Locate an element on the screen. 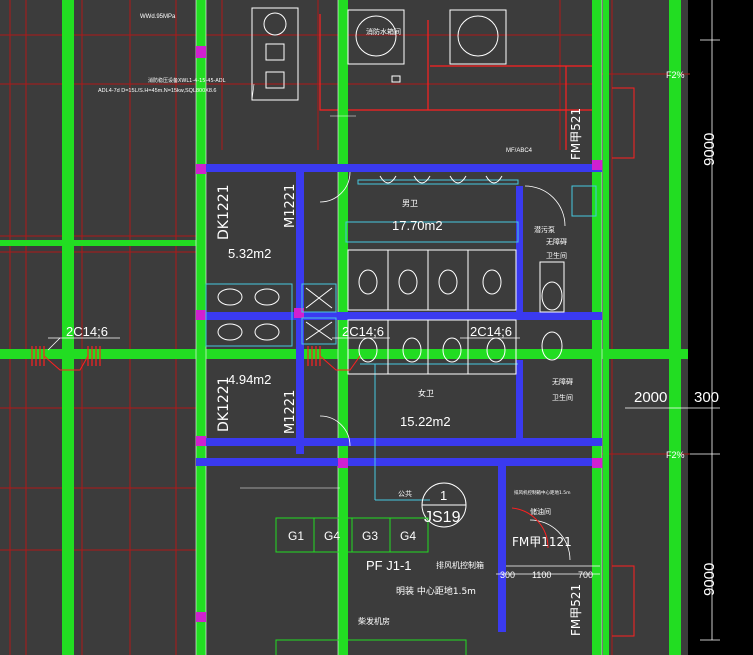 This screenshot has width=753, height=655. m-upper-label: M1221 is located at coordinates (290, 206).